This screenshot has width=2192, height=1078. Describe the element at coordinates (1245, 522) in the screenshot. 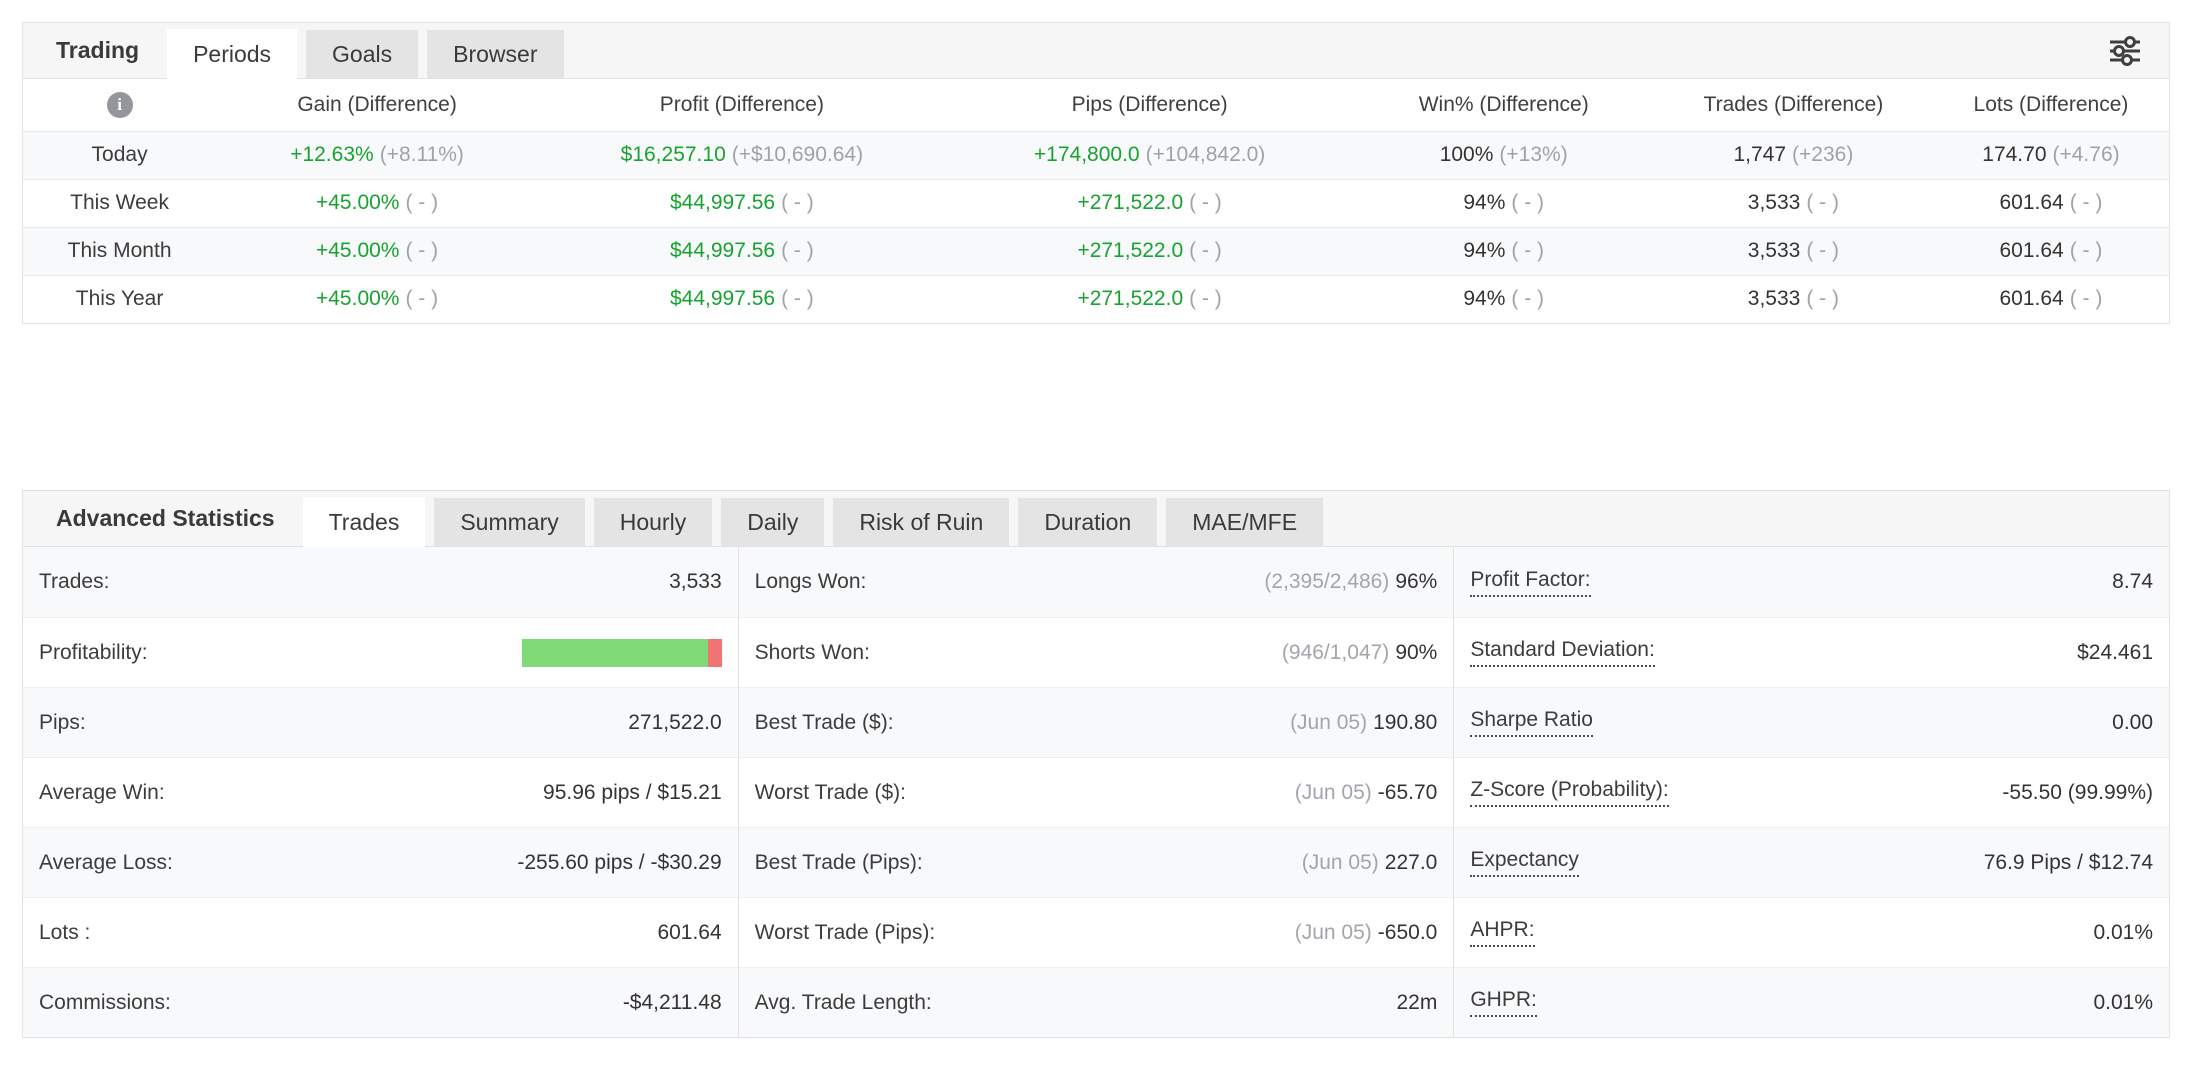

I see `tab-mae-mfe: MAE/MFE` at that location.